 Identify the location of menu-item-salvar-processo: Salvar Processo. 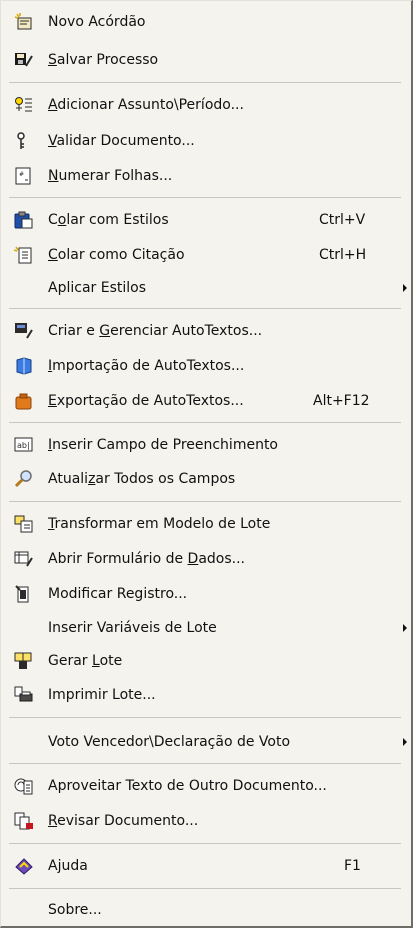
(206, 60).